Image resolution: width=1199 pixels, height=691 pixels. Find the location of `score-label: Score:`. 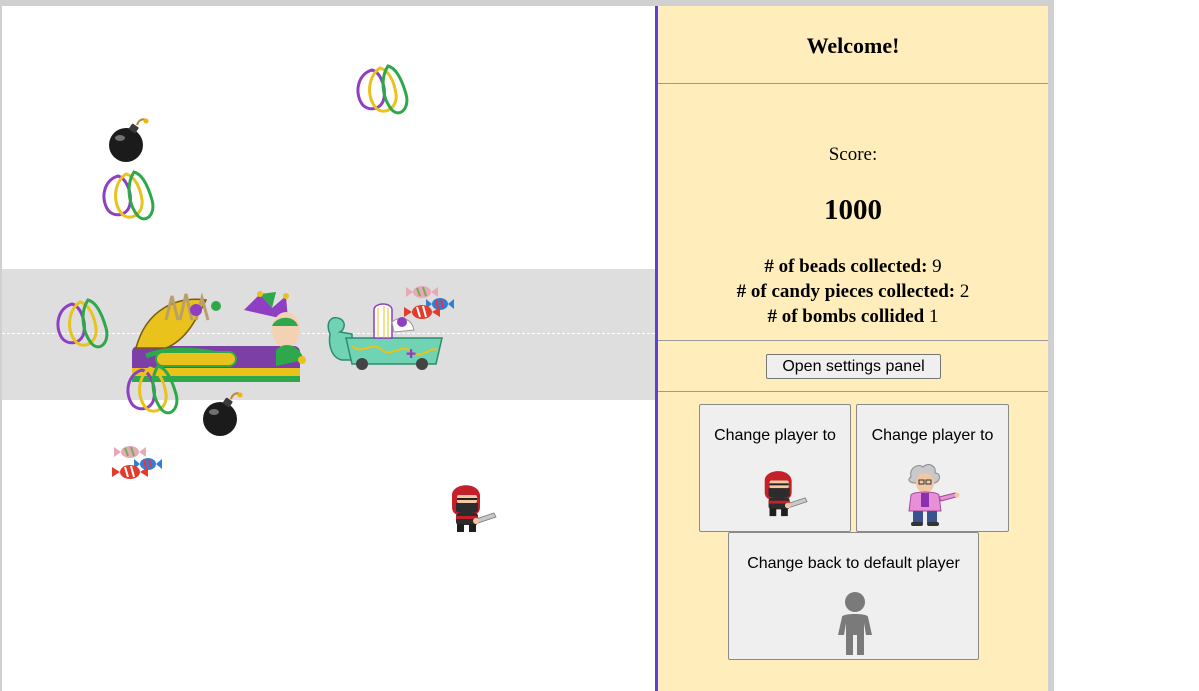

score-label: Score: is located at coordinates (853, 154).